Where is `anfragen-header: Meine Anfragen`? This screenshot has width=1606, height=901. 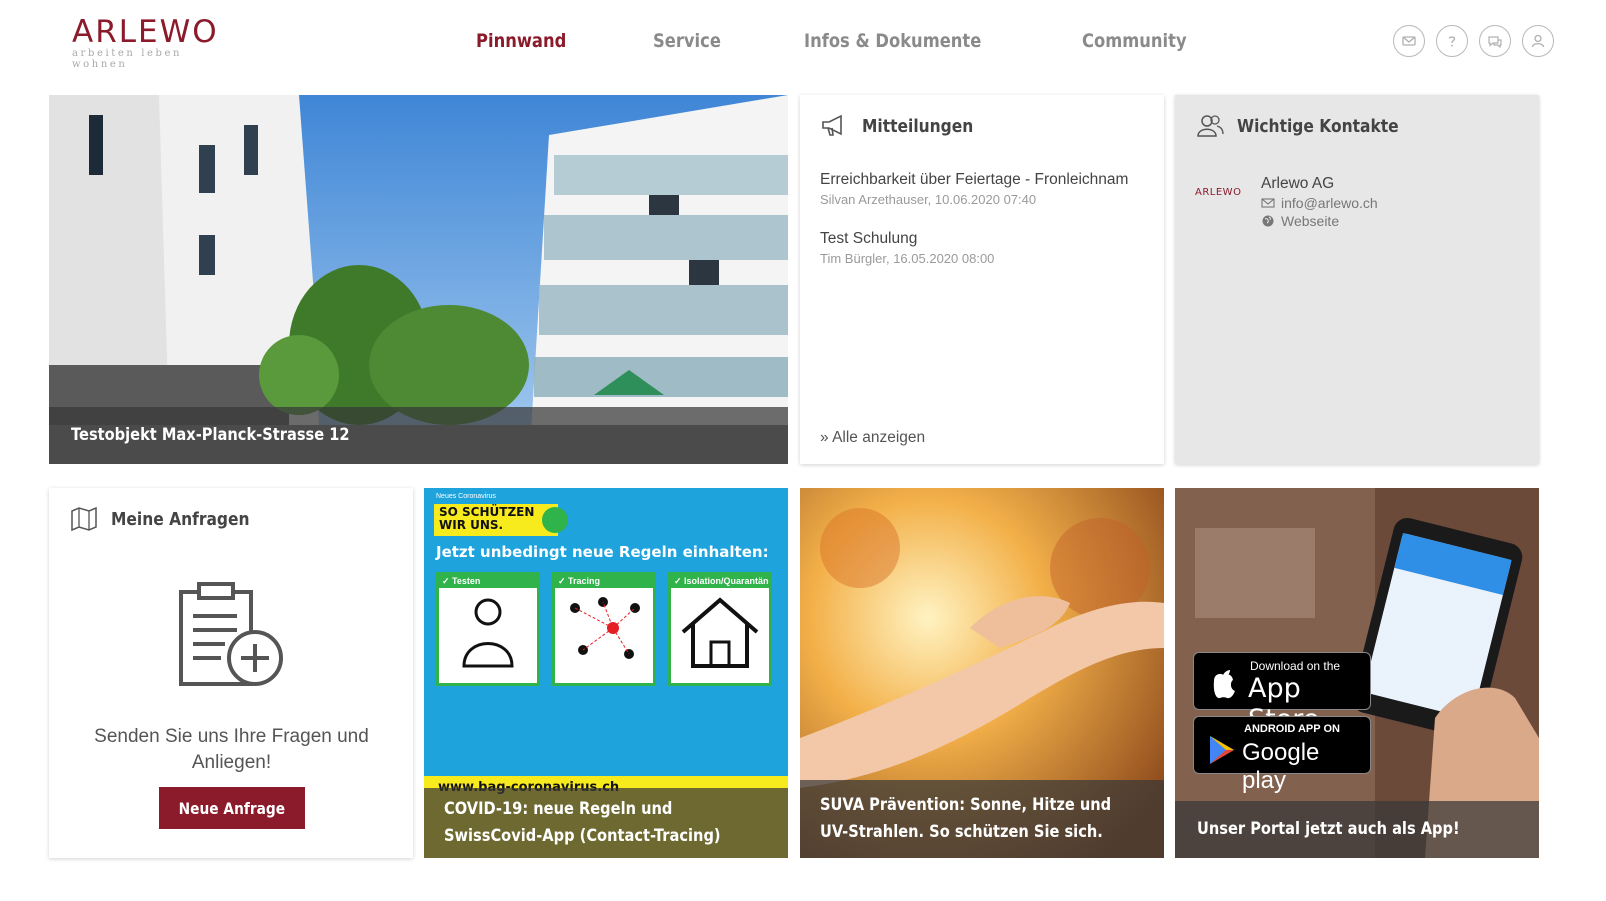 anfragen-header: Meine Anfragen is located at coordinates (170, 519).